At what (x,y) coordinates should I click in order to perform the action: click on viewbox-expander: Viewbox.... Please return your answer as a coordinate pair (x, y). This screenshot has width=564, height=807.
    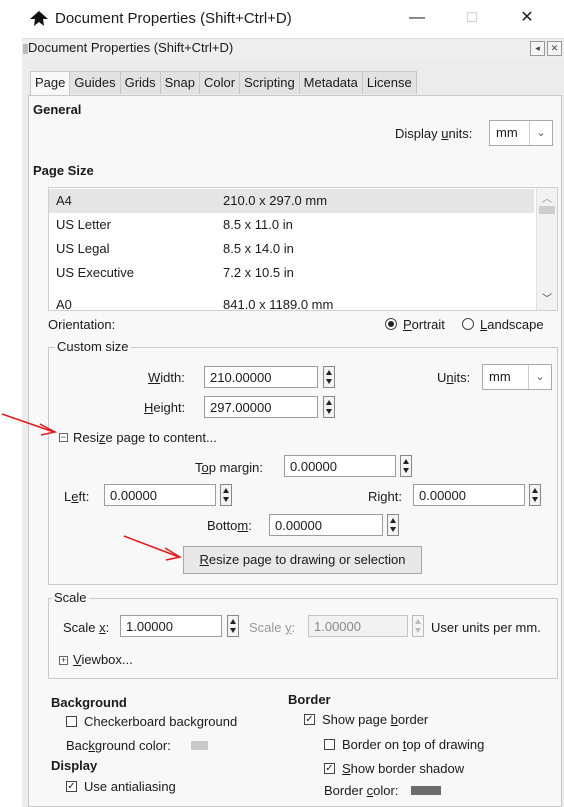
    Looking at the image, I should click on (103, 659).